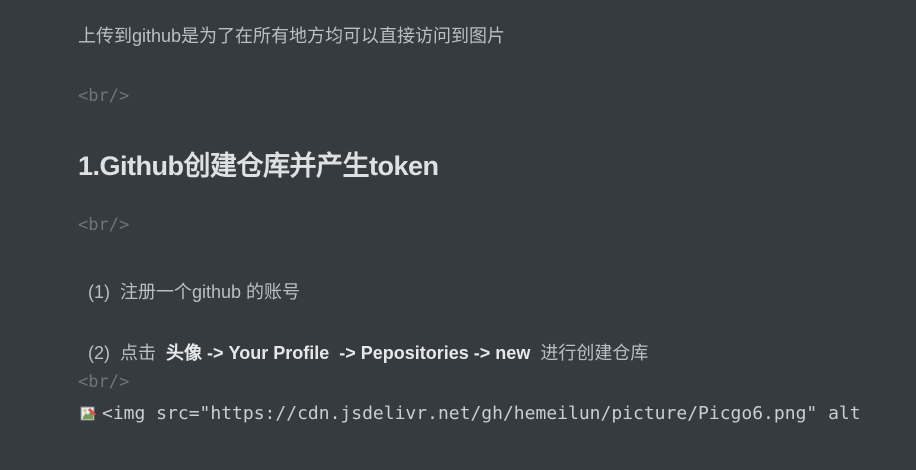  What do you see at coordinates (138, 353) in the screenshot?
I see `step-2-text-before: 点击` at bounding box center [138, 353].